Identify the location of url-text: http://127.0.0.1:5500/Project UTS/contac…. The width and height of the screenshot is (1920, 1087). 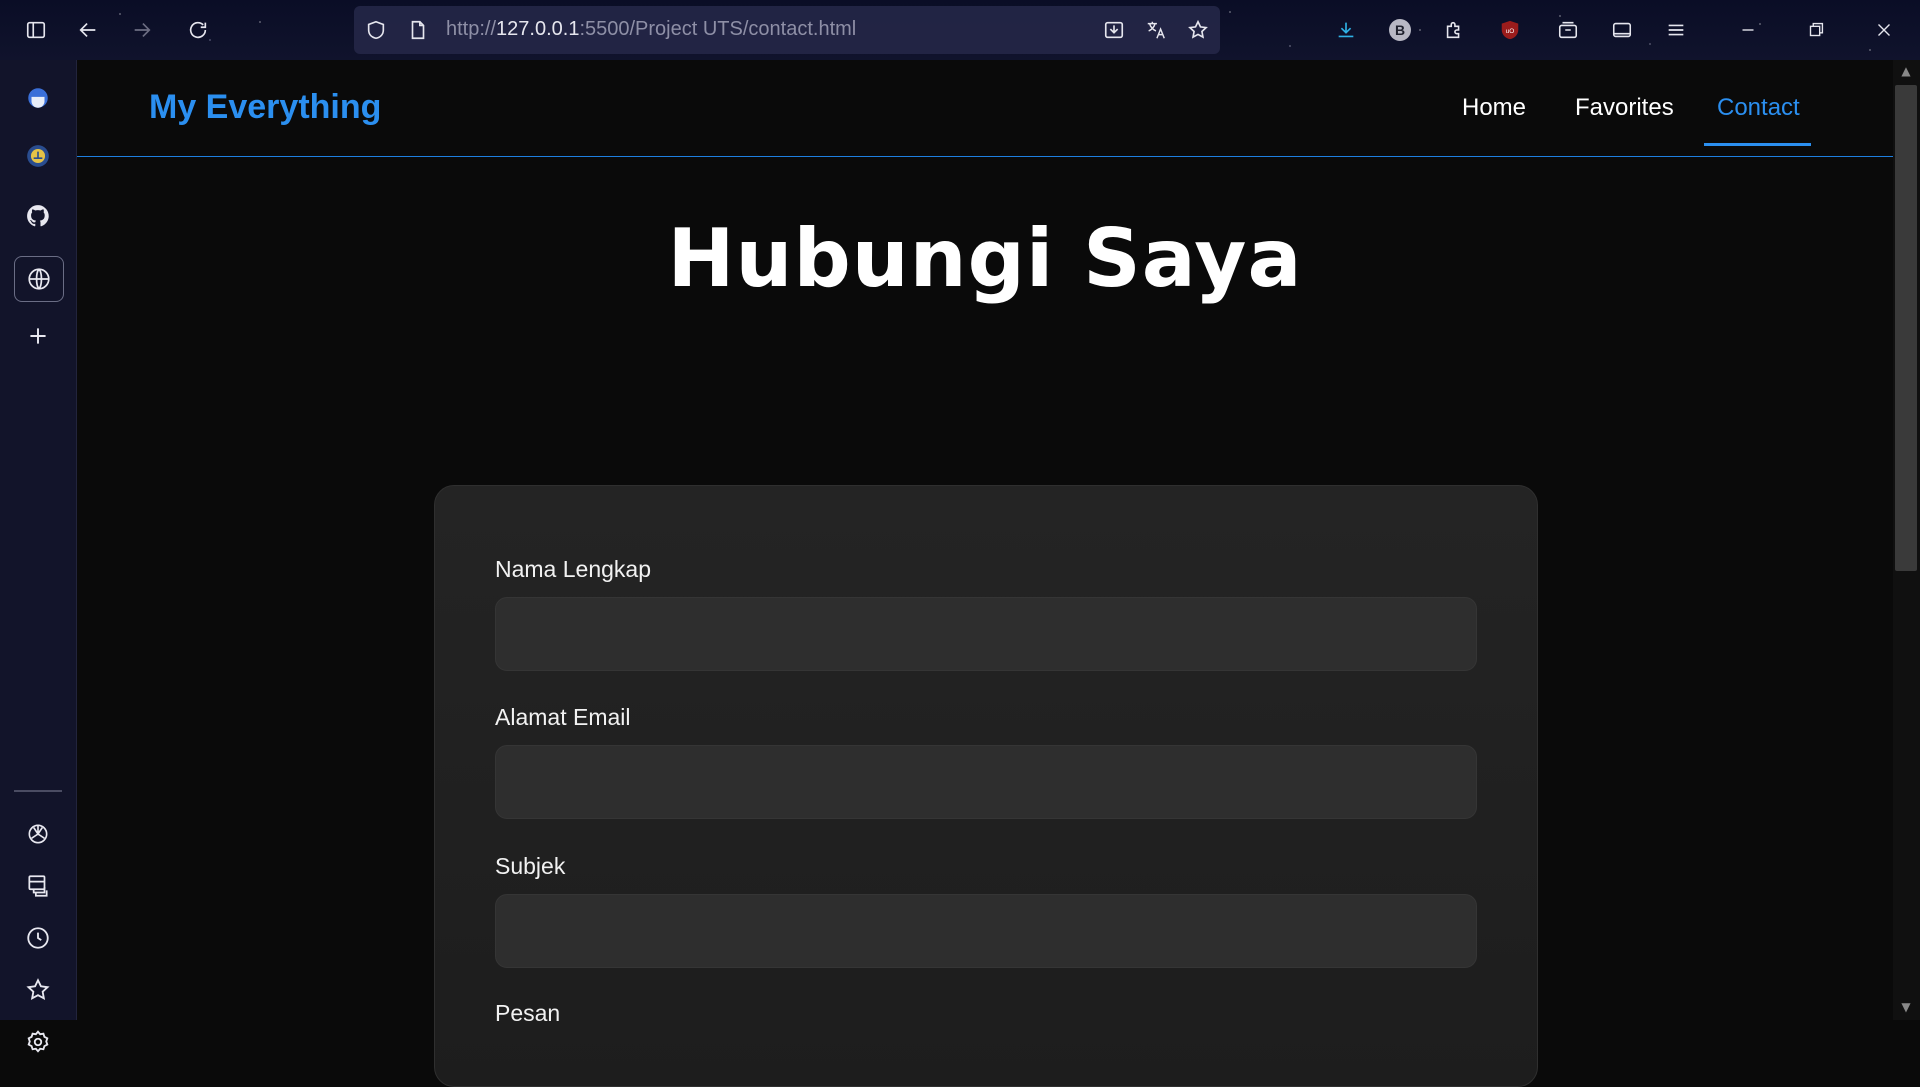
(651, 29).